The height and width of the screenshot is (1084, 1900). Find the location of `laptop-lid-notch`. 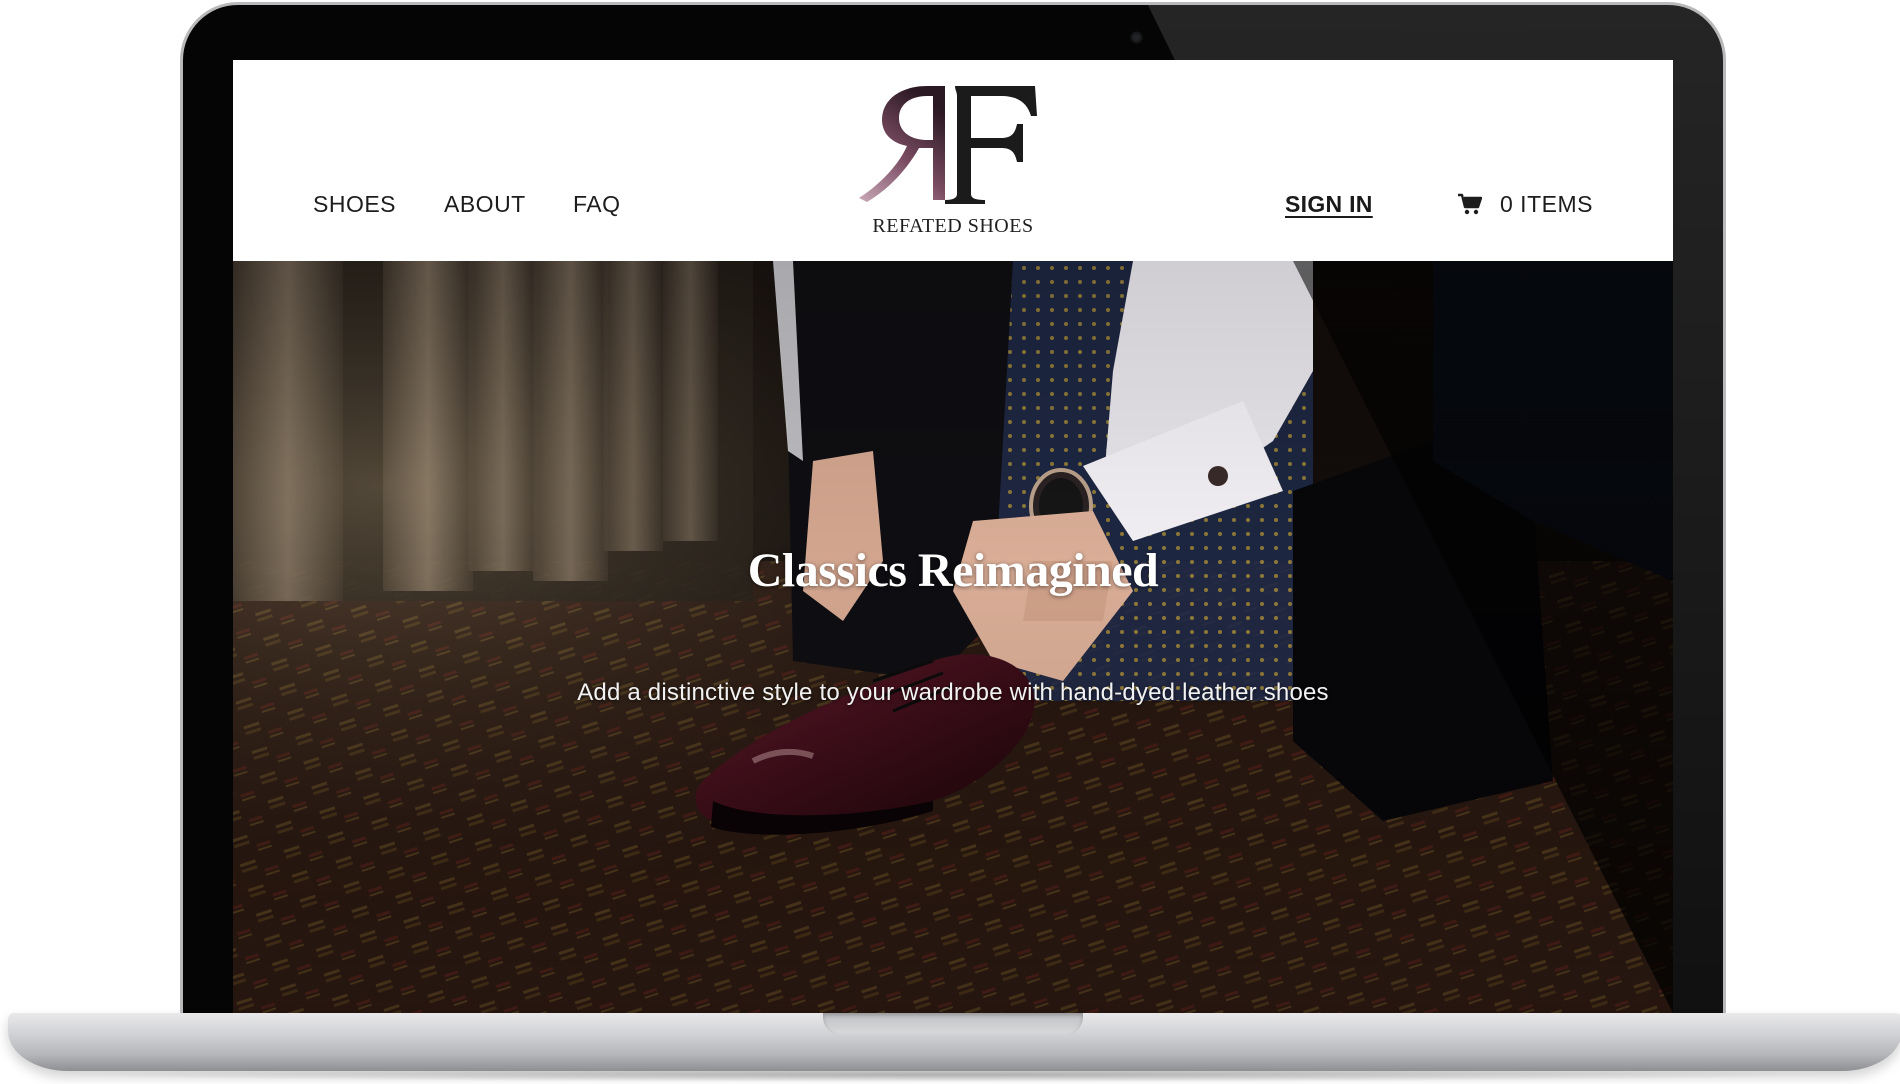

laptop-lid-notch is located at coordinates (953, 1024).